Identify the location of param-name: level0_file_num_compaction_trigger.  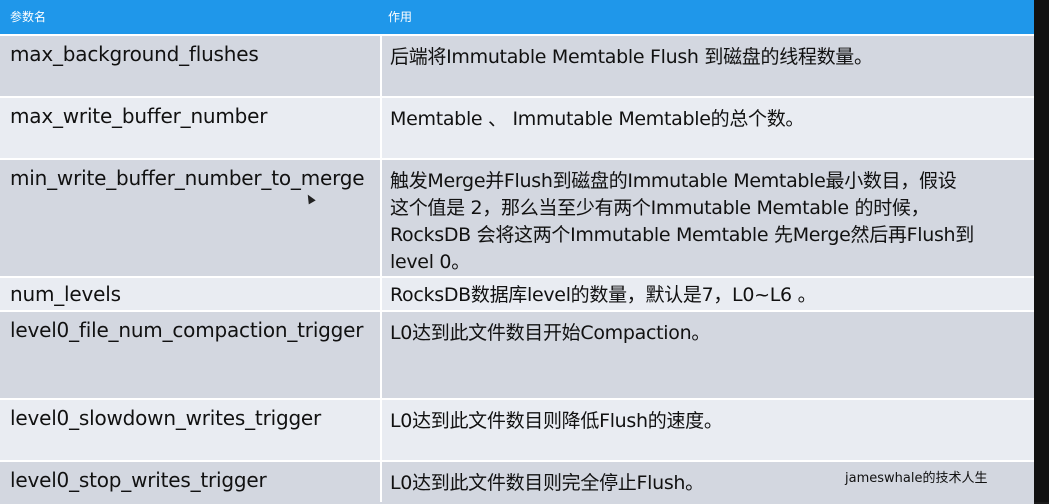
(187, 330).